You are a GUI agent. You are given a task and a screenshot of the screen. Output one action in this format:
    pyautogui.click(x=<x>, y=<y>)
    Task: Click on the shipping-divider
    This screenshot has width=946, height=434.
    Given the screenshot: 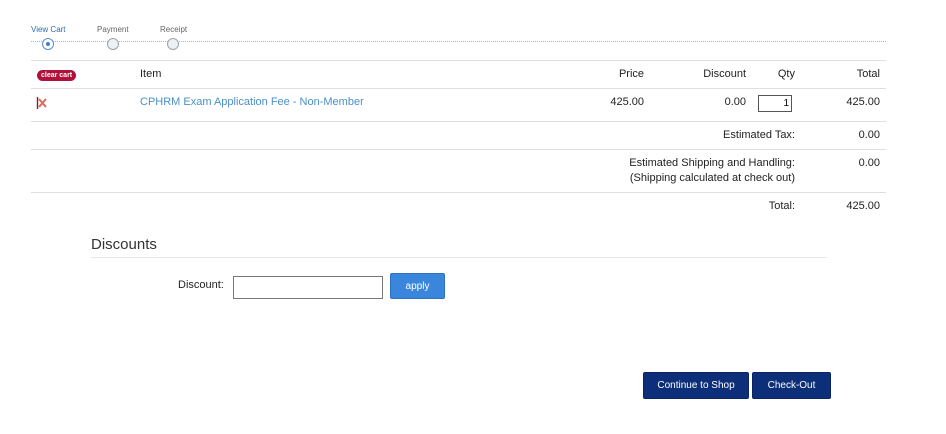 What is the action you would take?
    pyautogui.click(x=458, y=192)
    